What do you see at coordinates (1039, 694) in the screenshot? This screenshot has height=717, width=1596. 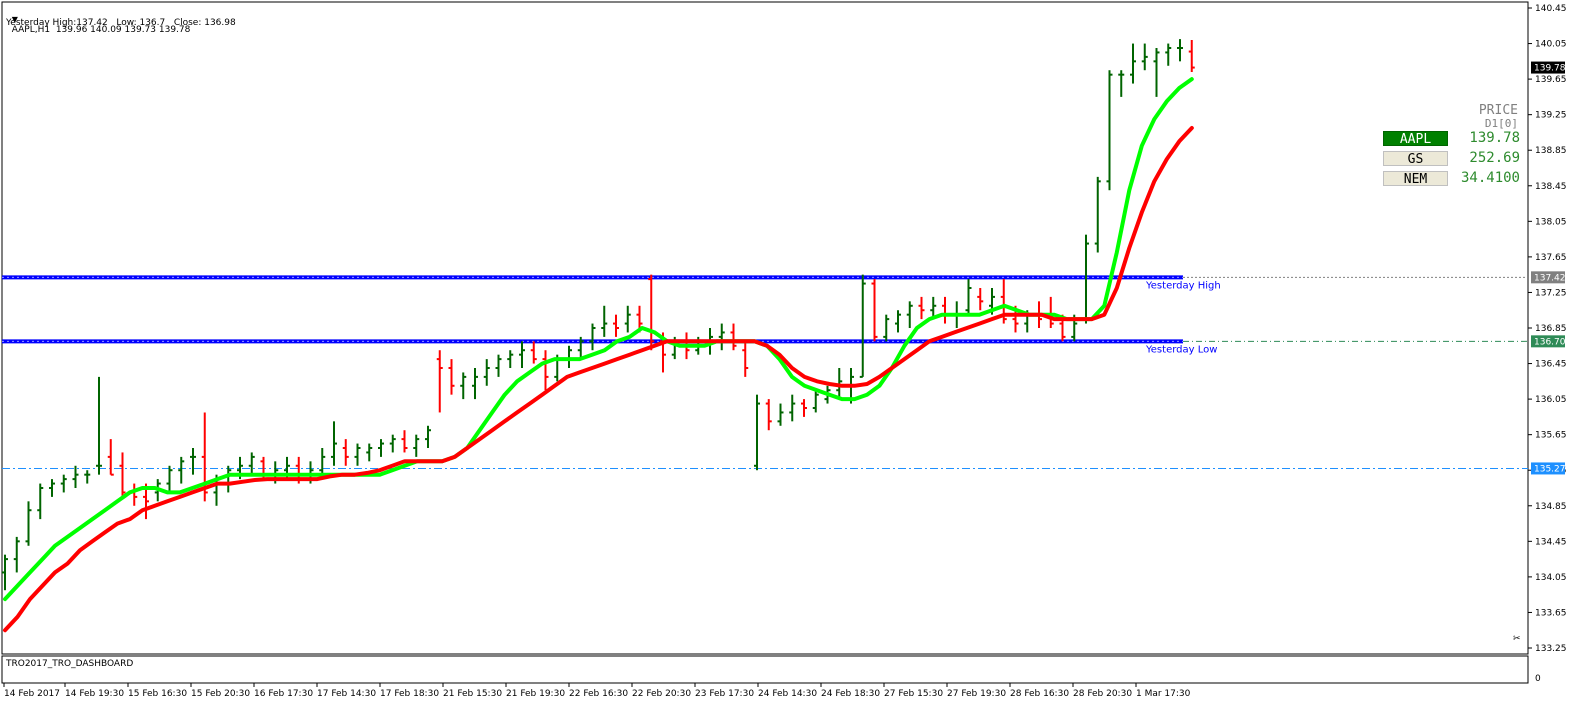 I see `x-tick-label: 28 Feb 16:30` at bounding box center [1039, 694].